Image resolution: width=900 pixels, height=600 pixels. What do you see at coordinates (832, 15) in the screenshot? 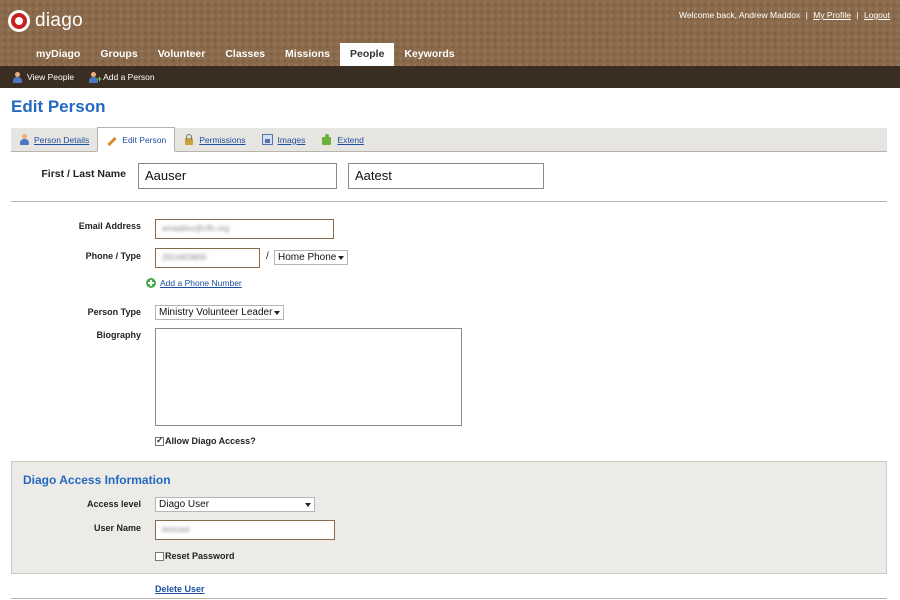
I see `my-profile-link: My Profile` at bounding box center [832, 15].